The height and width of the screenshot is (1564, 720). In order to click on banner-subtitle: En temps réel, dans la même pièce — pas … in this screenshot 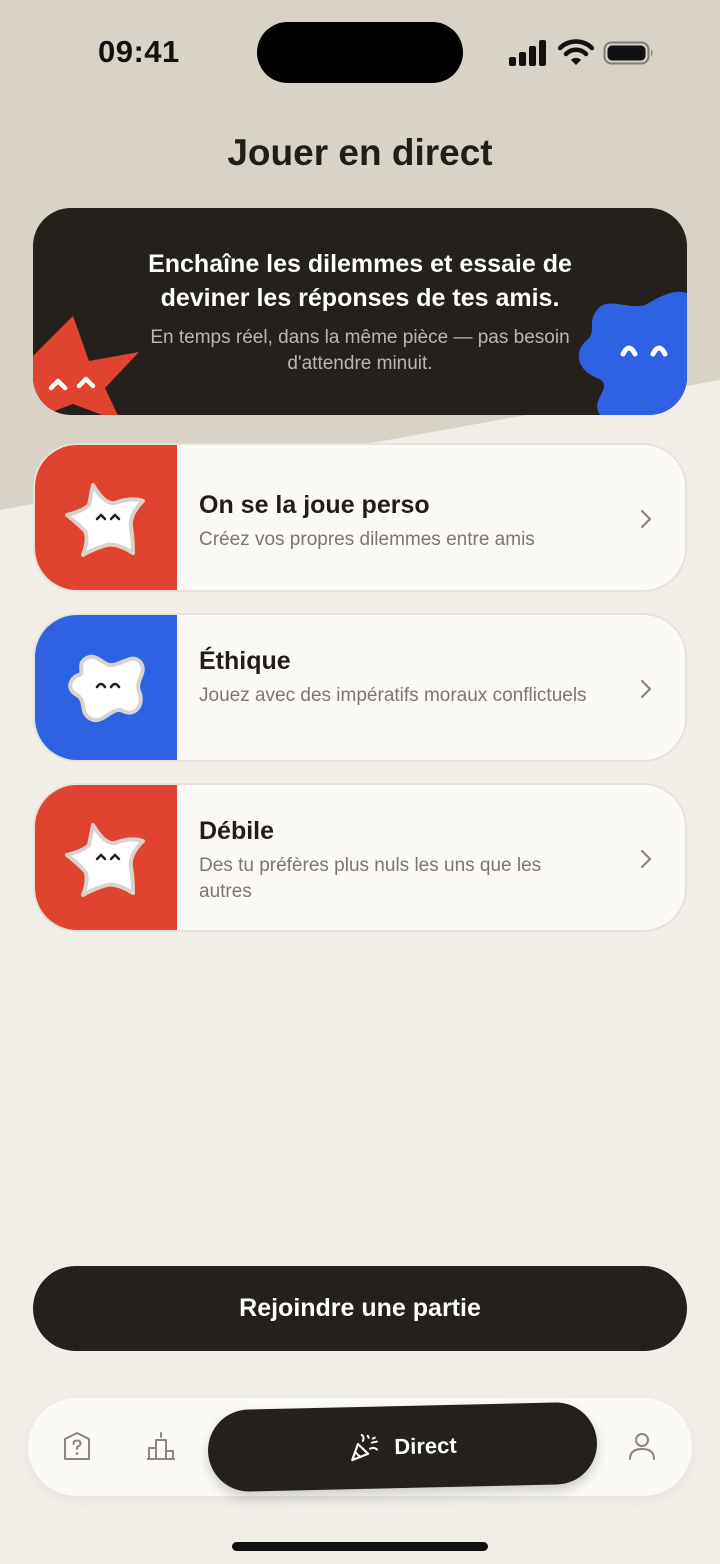, I will do `click(360, 350)`.